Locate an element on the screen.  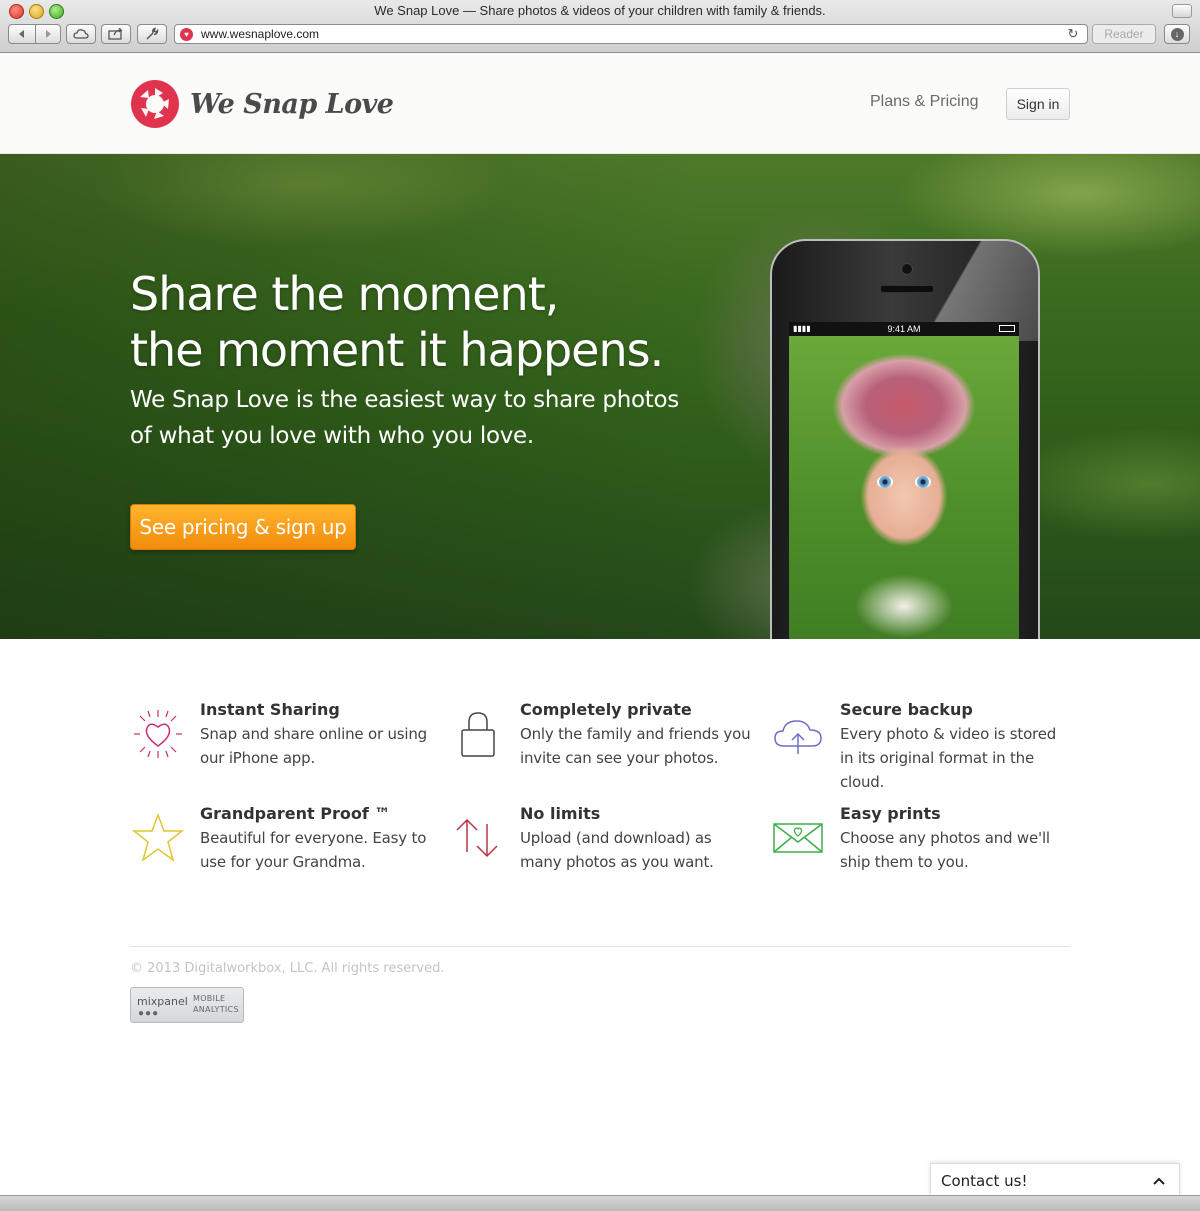
download-arrow-icon: ↓ is located at coordinates (1177, 34).